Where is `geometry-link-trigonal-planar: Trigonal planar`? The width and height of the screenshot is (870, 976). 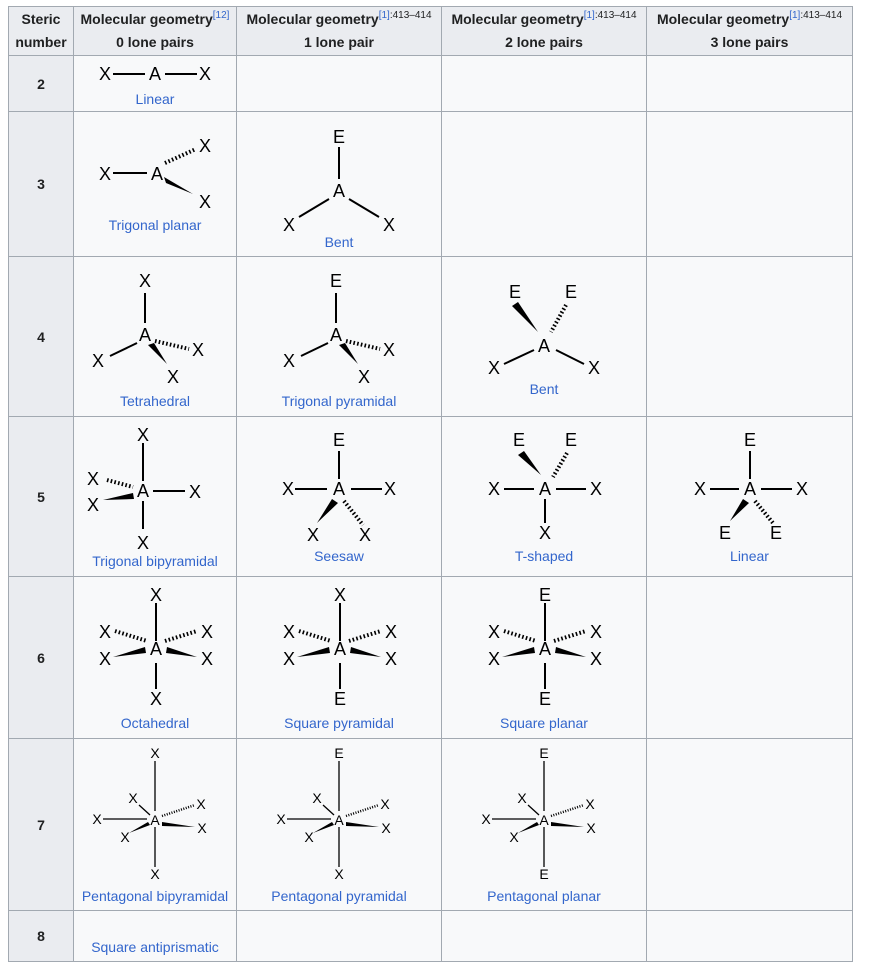
geometry-link-trigonal-planar: Trigonal planar is located at coordinates (155, 225).